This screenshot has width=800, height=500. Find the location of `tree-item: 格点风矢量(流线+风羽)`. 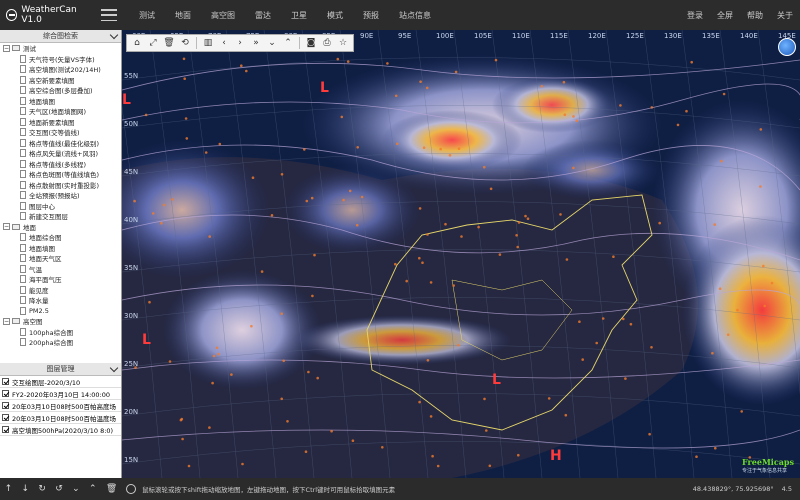

tree-item: 格点风矢量(流线+风羽) is located at coordinates (60, 153).